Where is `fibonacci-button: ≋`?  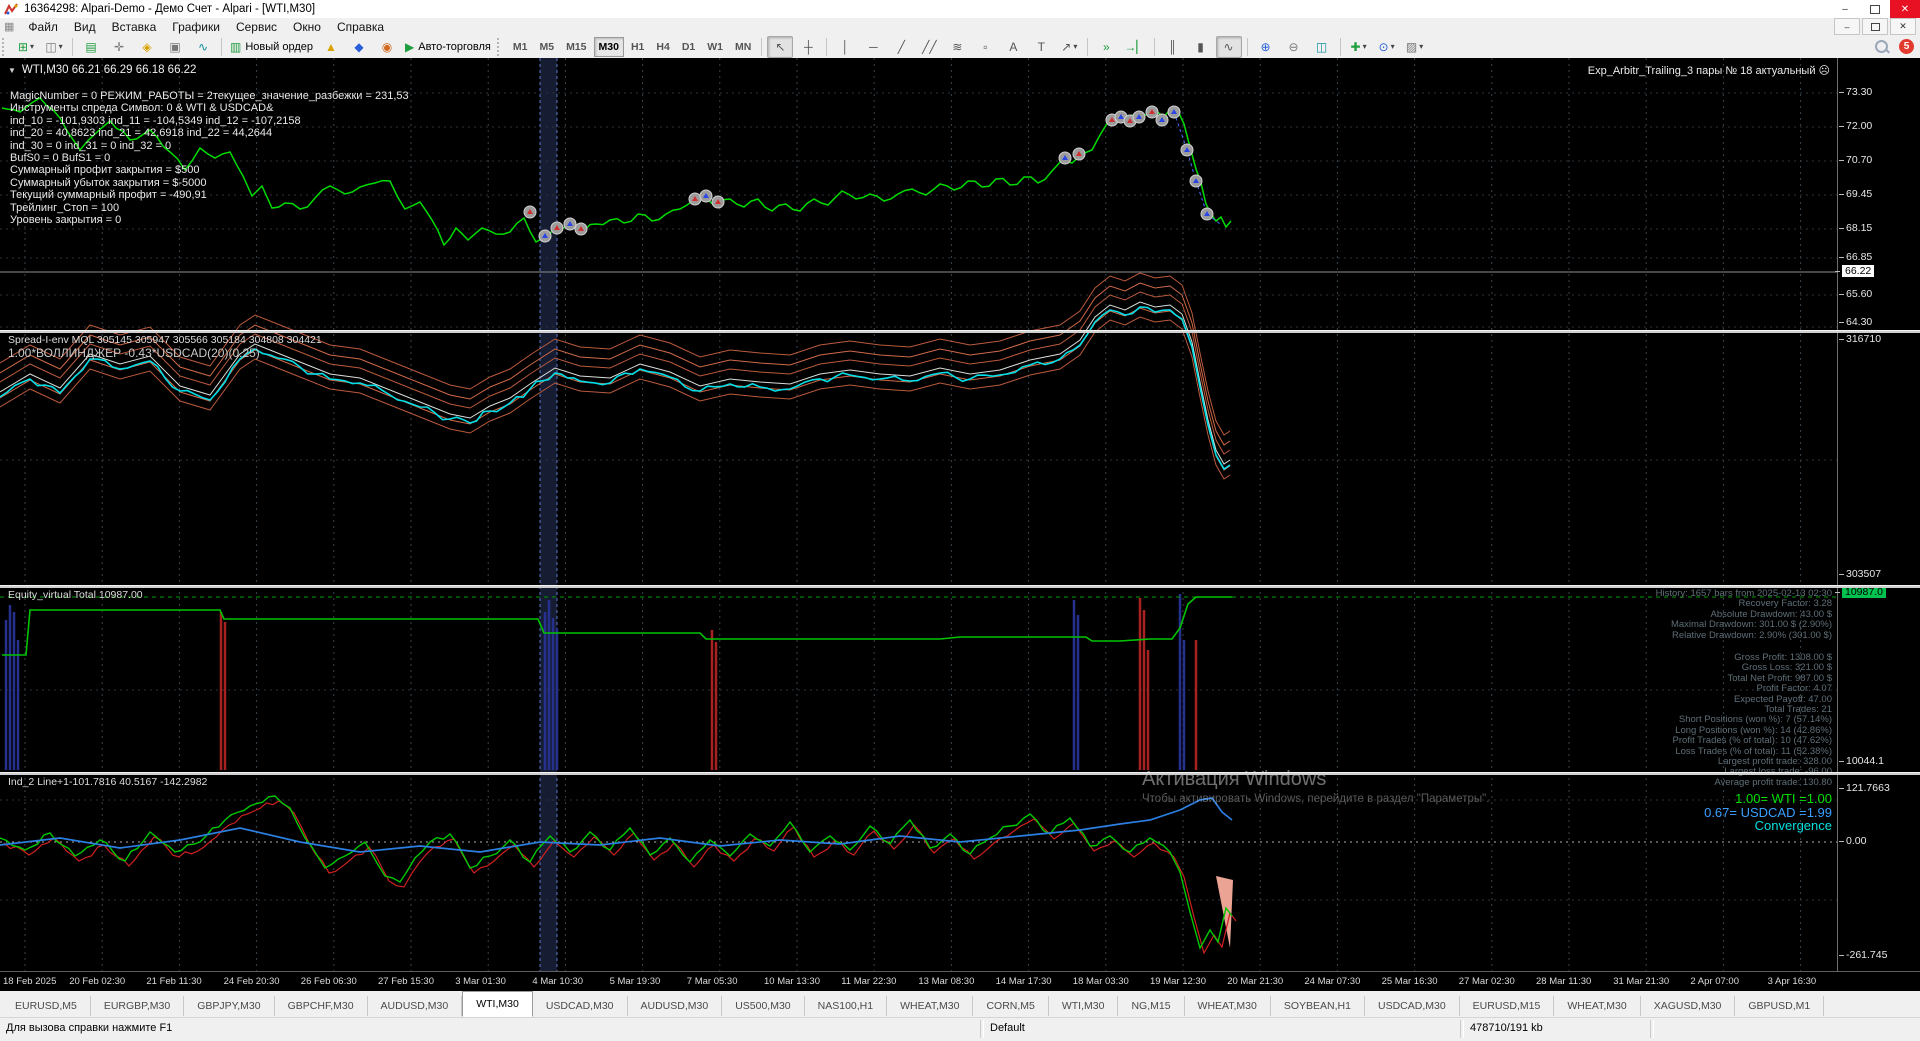
fibonacci-button: ≋ is located at coordinates (957, 47).